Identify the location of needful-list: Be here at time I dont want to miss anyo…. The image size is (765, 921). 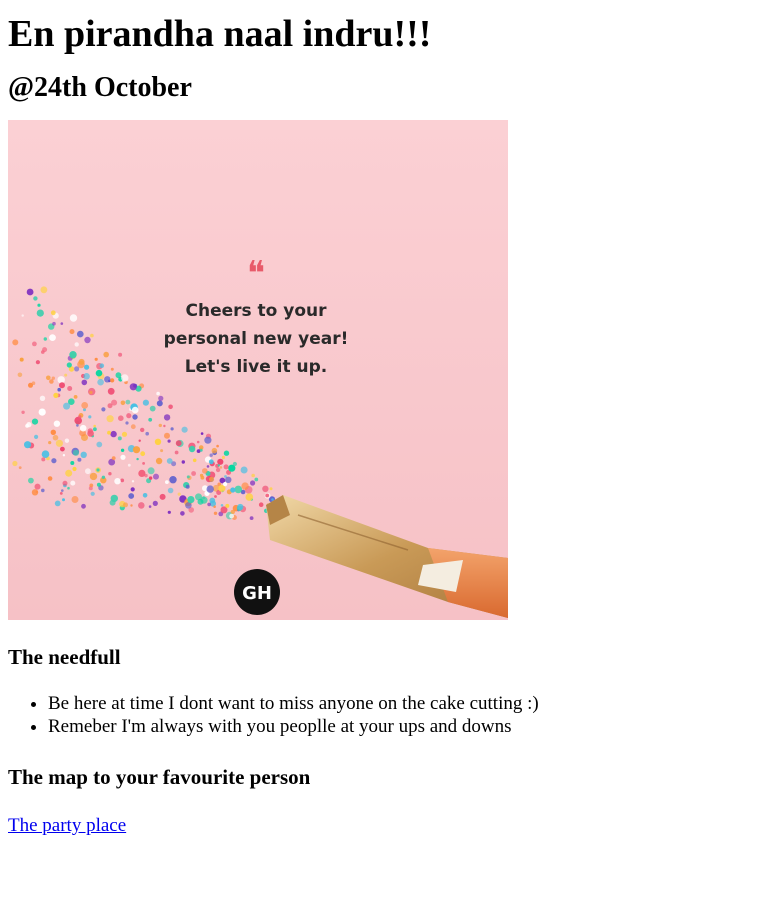
(382, 715).